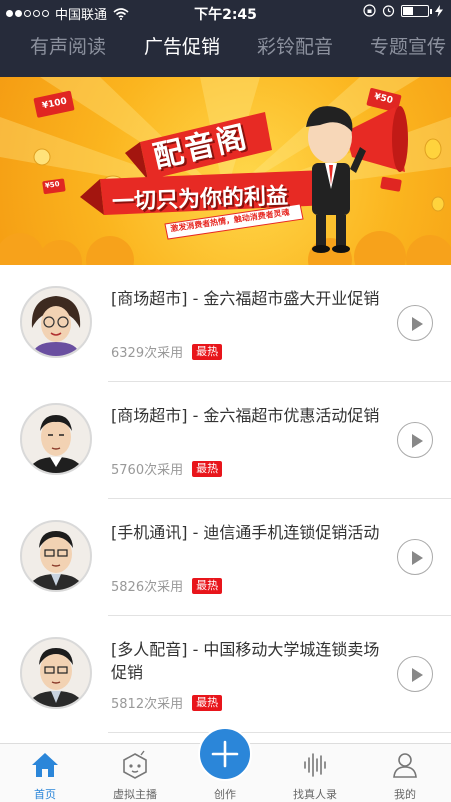 Image resolution: width=451 pixels, height=802 pixels. Describe the element at coordinates (388, 11) in the screenshot. I see `alarm-icon` at that location.